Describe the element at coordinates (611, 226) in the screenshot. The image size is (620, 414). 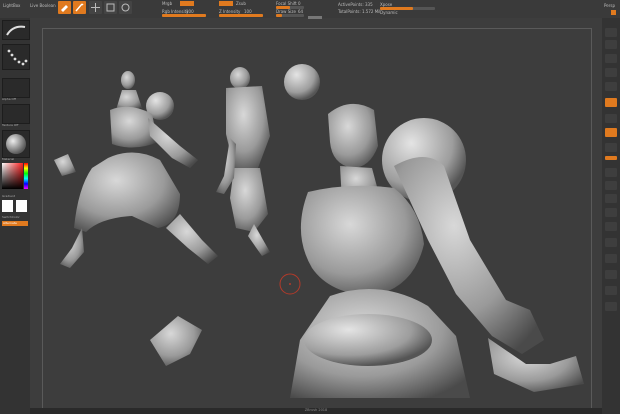
I see `rotate-view-button` at that location.